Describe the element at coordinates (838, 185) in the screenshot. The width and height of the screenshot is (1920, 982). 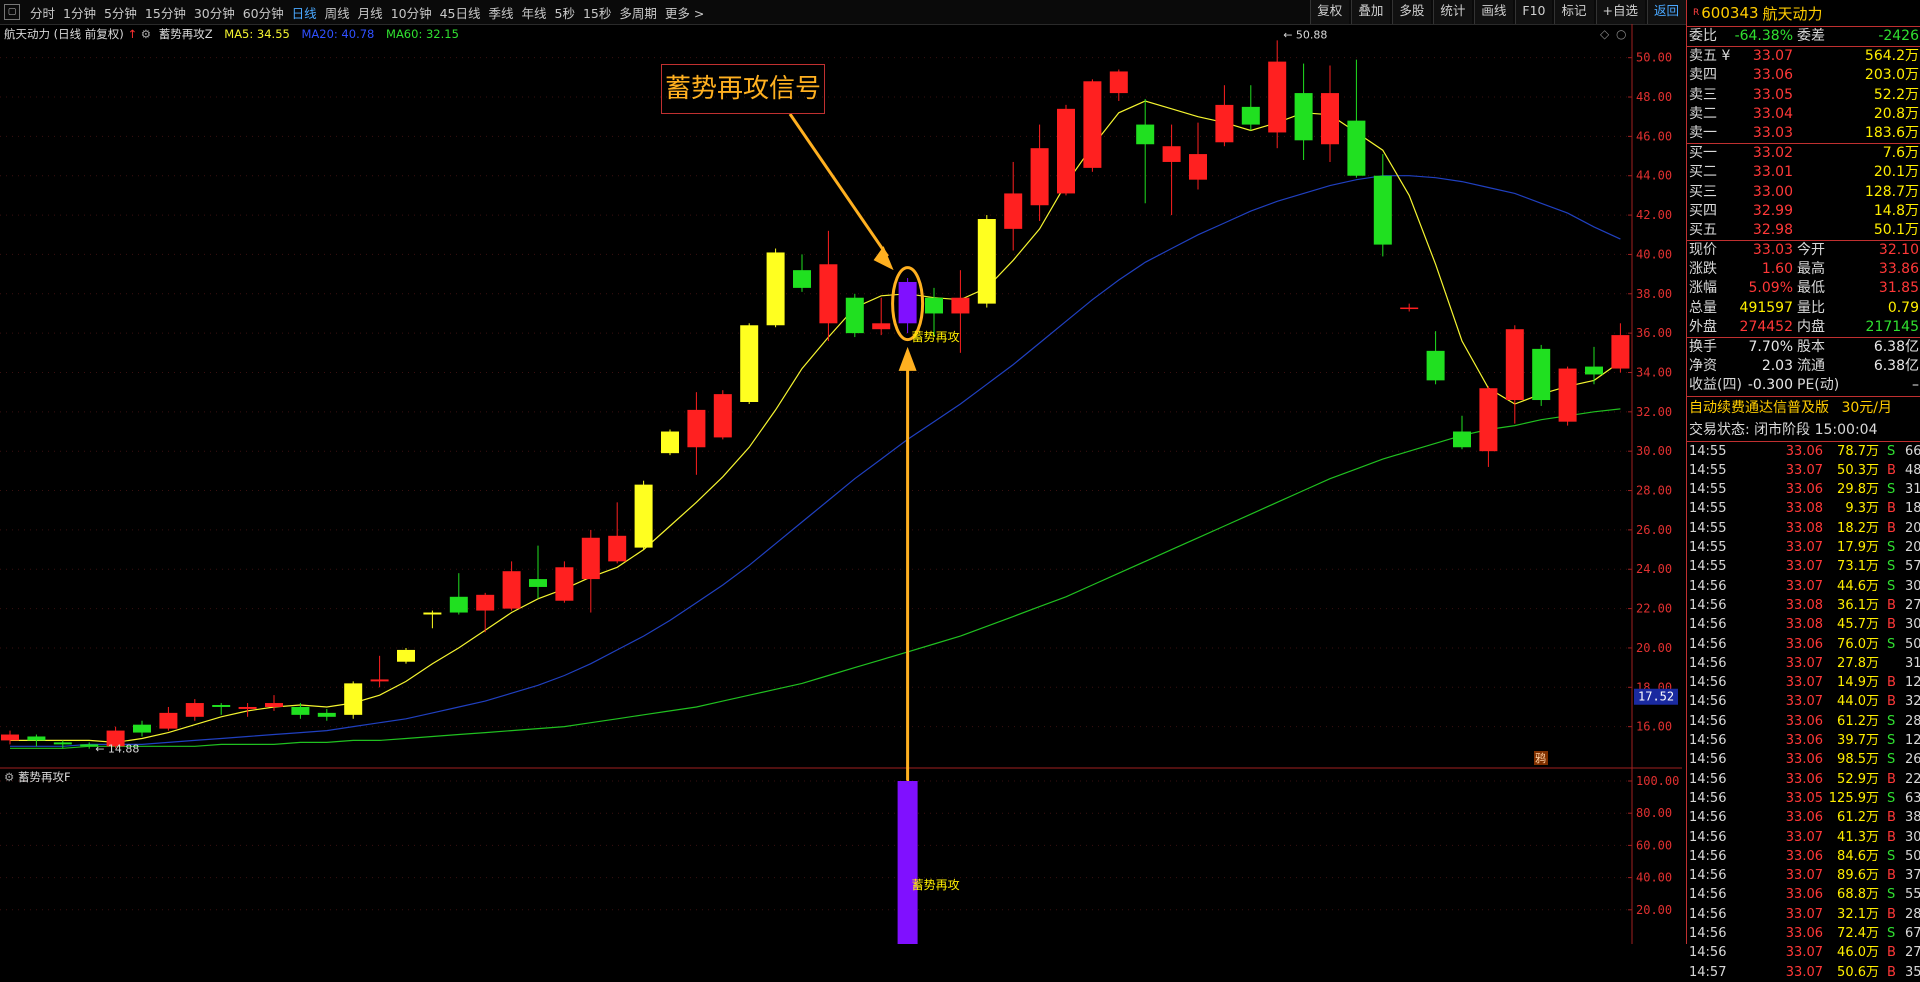
I see `callout-arrow-line` at that location.